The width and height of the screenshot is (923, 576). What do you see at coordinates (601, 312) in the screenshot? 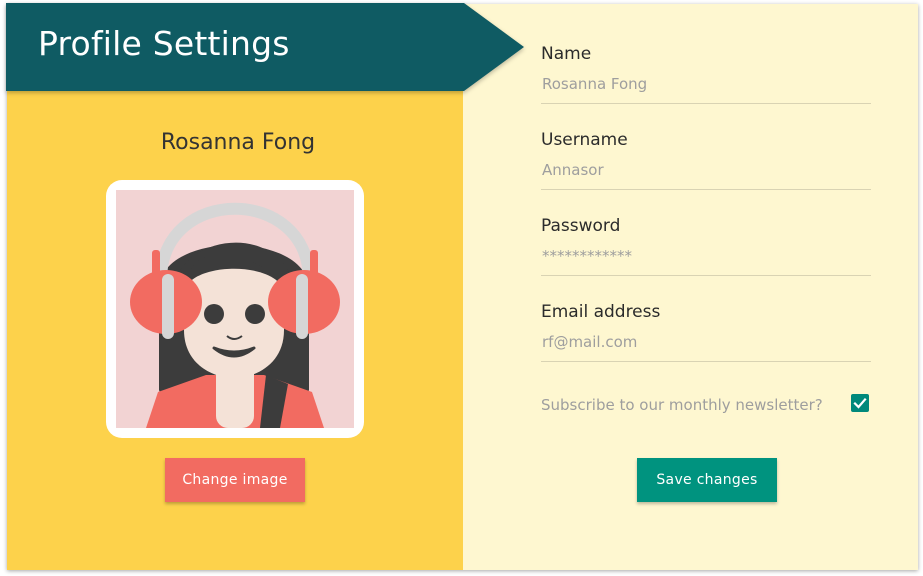
I see `email-label: Email address` at bounding box center [601, 312].